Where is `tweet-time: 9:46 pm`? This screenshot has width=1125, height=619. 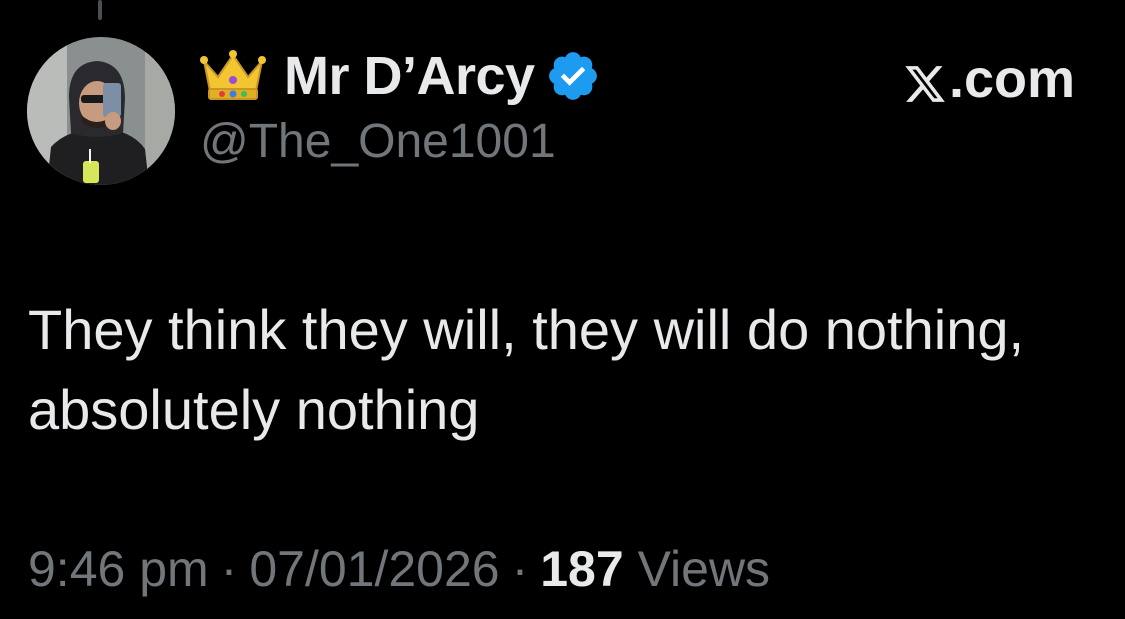 tweet-time: 9:46 pm is located at coordinates (118, 569).